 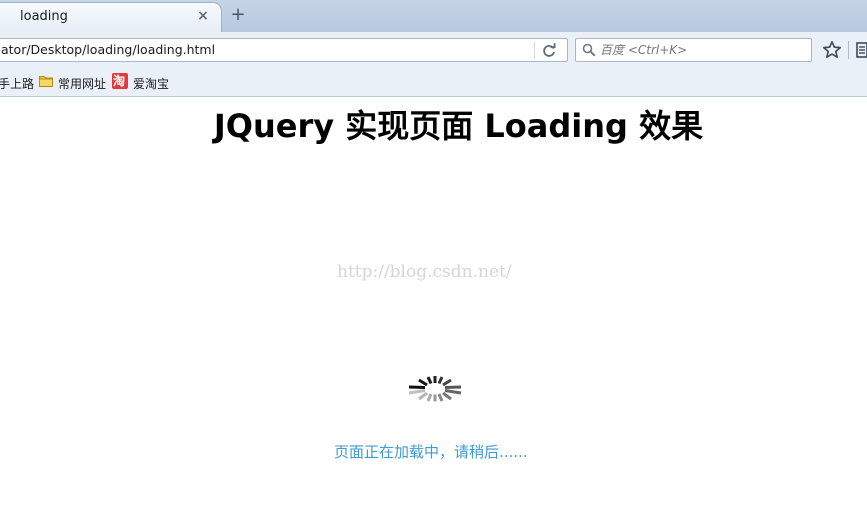 What do you see at coordinates (435, 389) in the screenshot?
I see `loading-spinner-icon` at bounding box center [435, 389].